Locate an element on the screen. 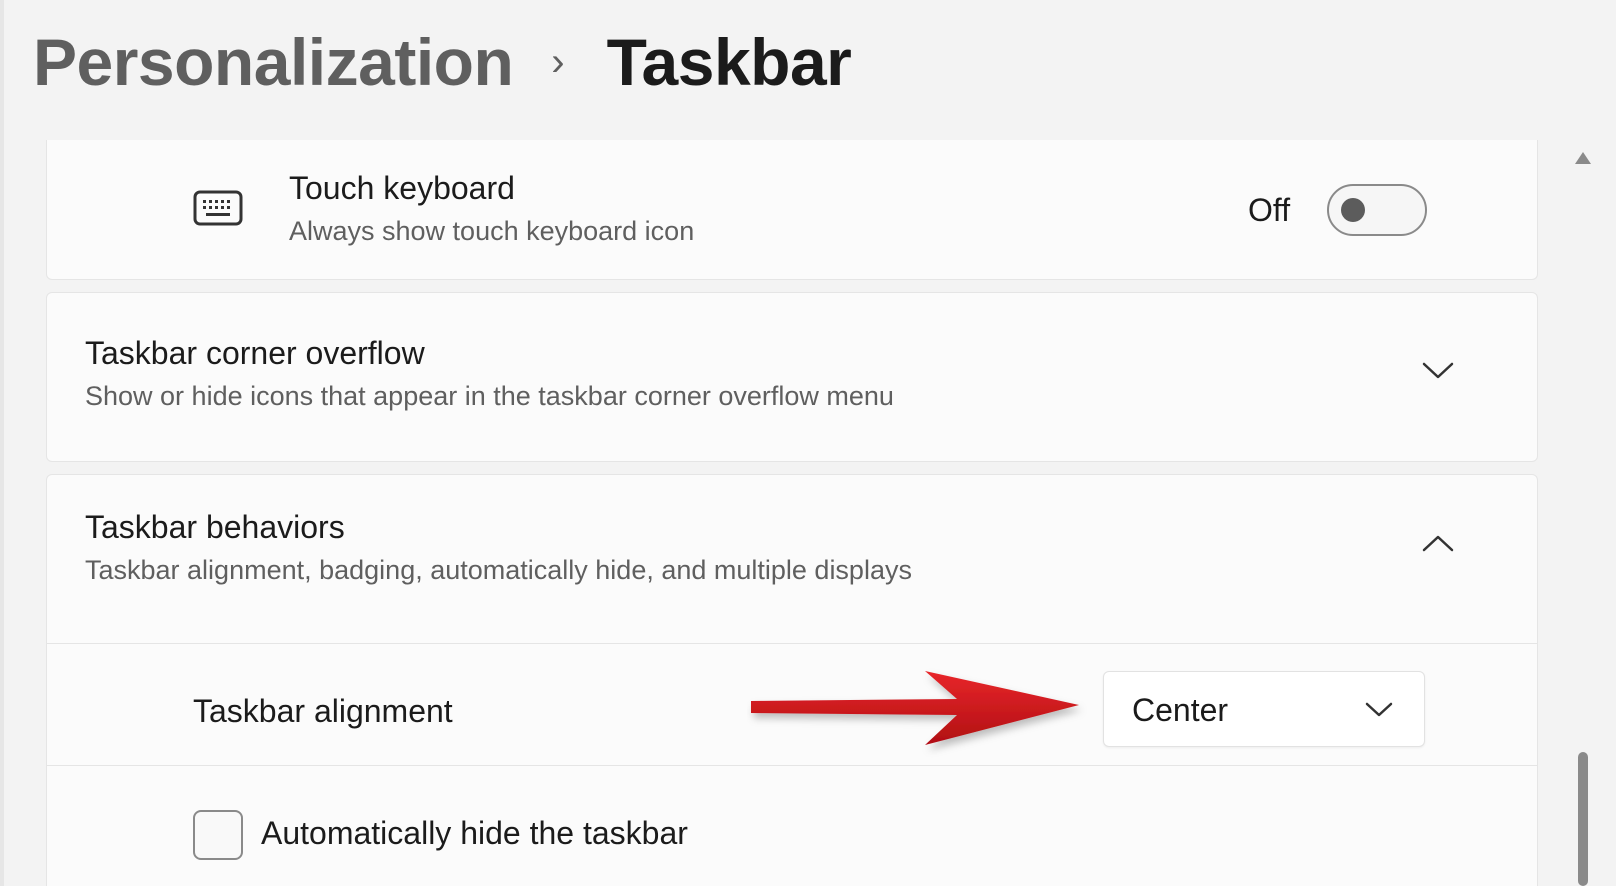  scrollbar is located at coordinates (1583, 513).